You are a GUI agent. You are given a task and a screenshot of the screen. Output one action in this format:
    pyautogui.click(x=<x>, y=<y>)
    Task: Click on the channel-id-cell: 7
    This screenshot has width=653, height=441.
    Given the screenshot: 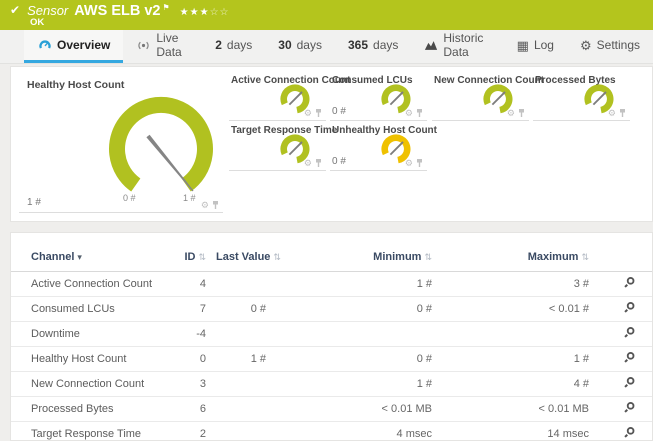 What is the action you would take?
    pyautogui.click(x=196, y=309)
    